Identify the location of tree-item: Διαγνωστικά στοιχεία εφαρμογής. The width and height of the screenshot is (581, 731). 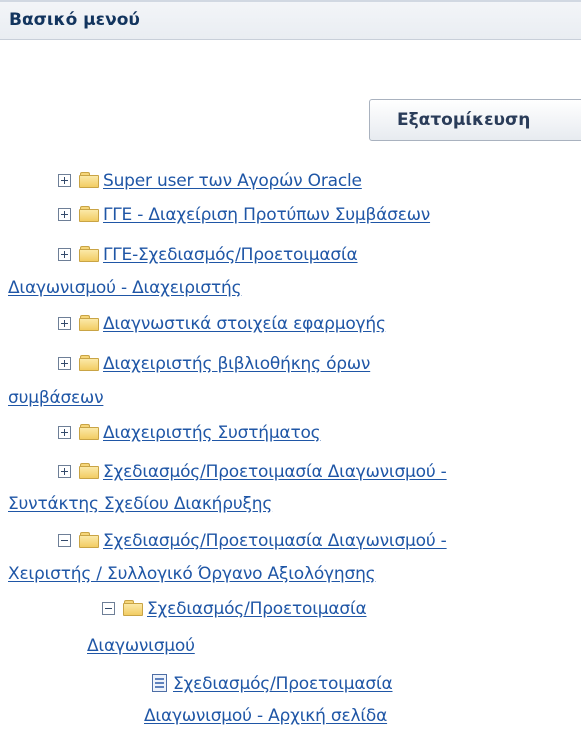
(222, 324).